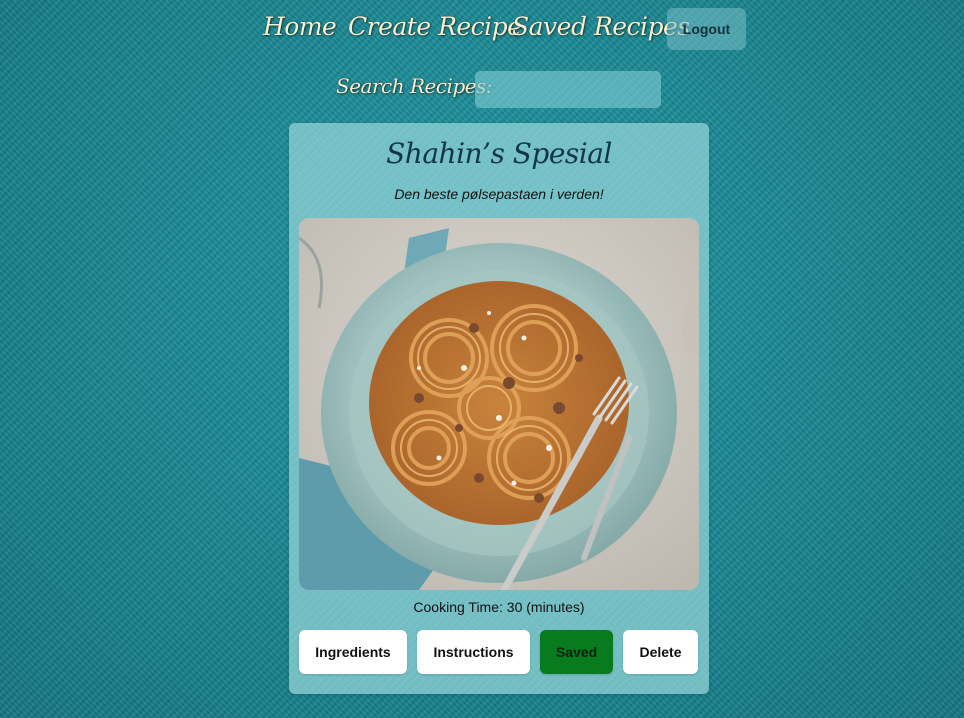 The image size is (964, 718). What do you see at coordinates (601, 26) in the screenshot?
I see `nav-saved-recipes-link: Saved Recipes` at bounding box center [601, 26].